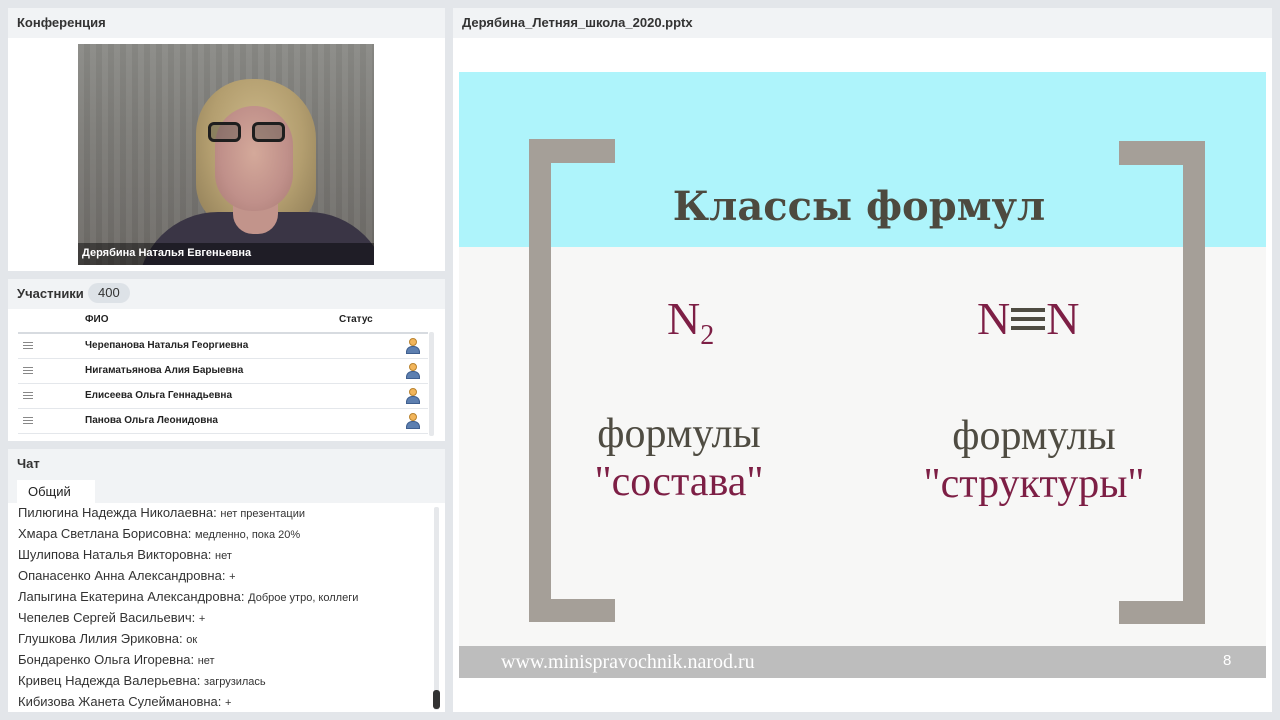 This screenshot has width=1280, height=720. Describe the element at coordinates (159, 395) in the screenshot. I see `participant-name: Елисеева Ольга Геннадьевна` at that location.